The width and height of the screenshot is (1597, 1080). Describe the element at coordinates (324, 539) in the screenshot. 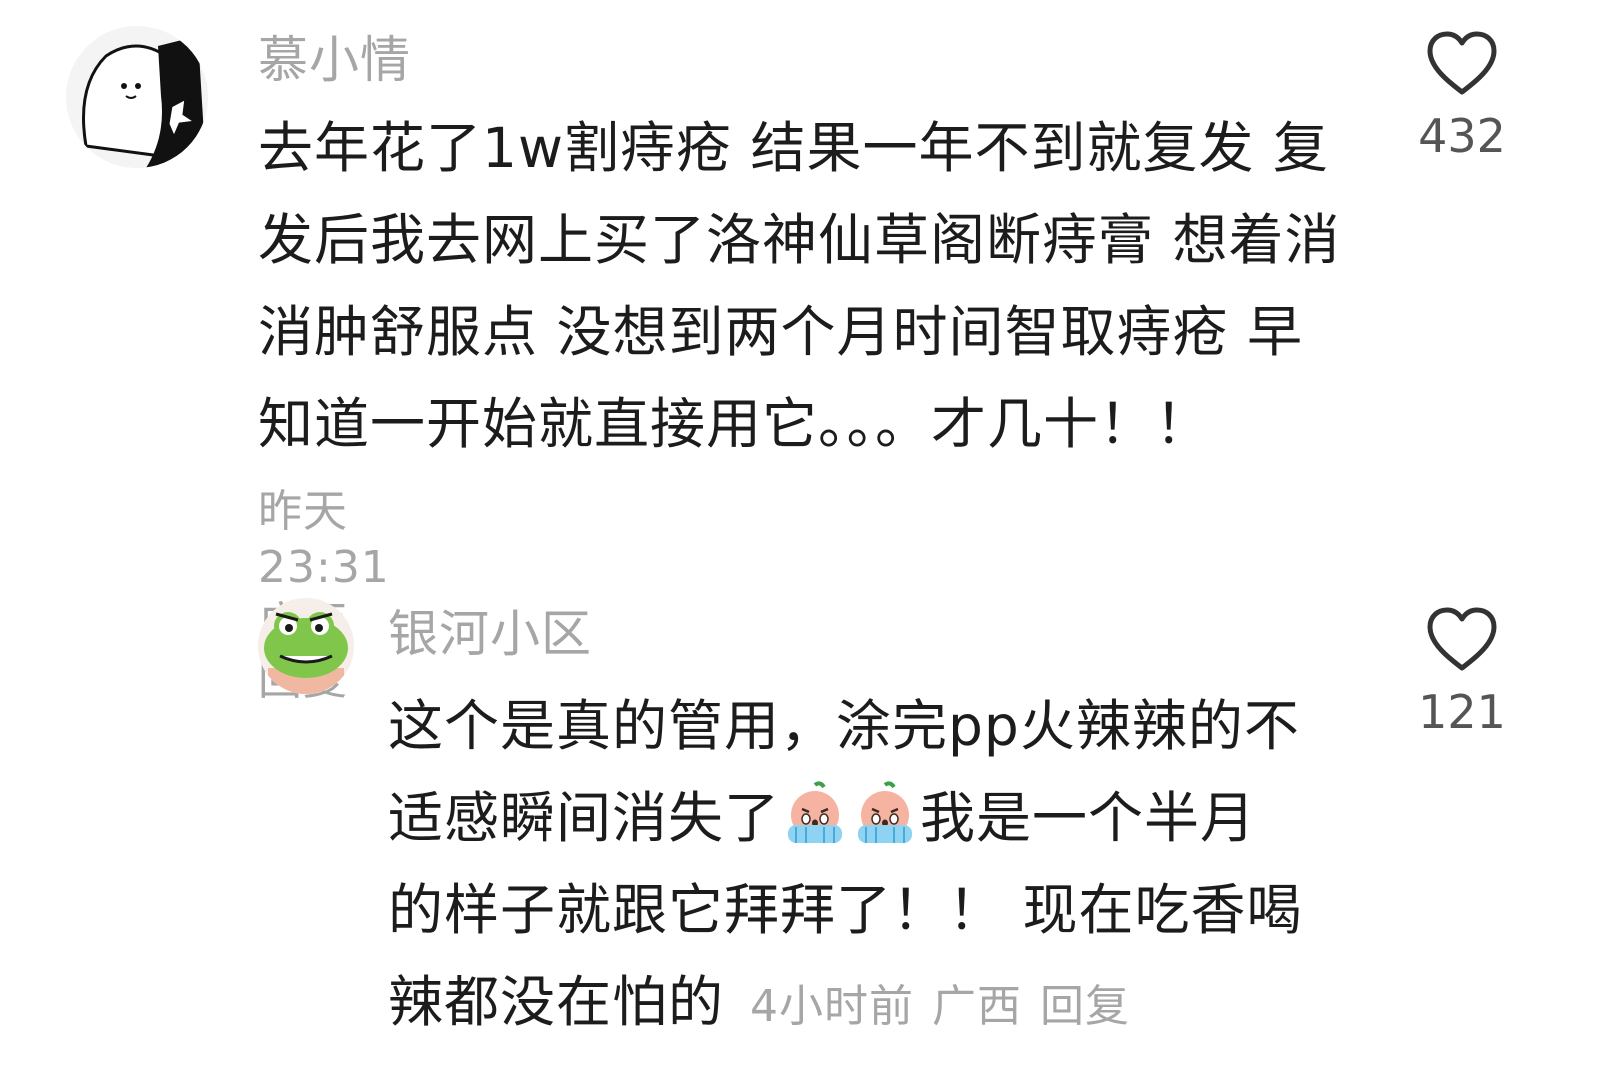

I see `timestamp: 昨天 23:31` at that location.